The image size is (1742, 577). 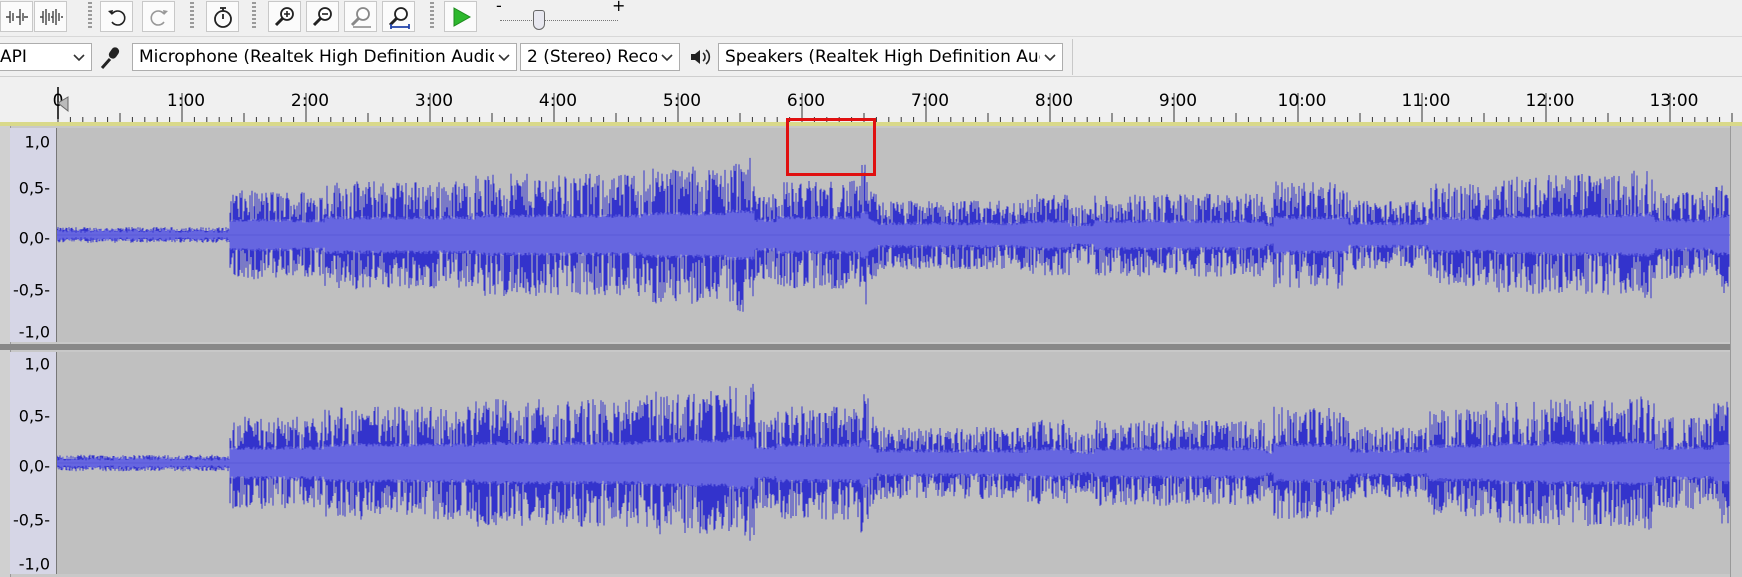 I want to click on highlight-box, so click(x=831, y=147).